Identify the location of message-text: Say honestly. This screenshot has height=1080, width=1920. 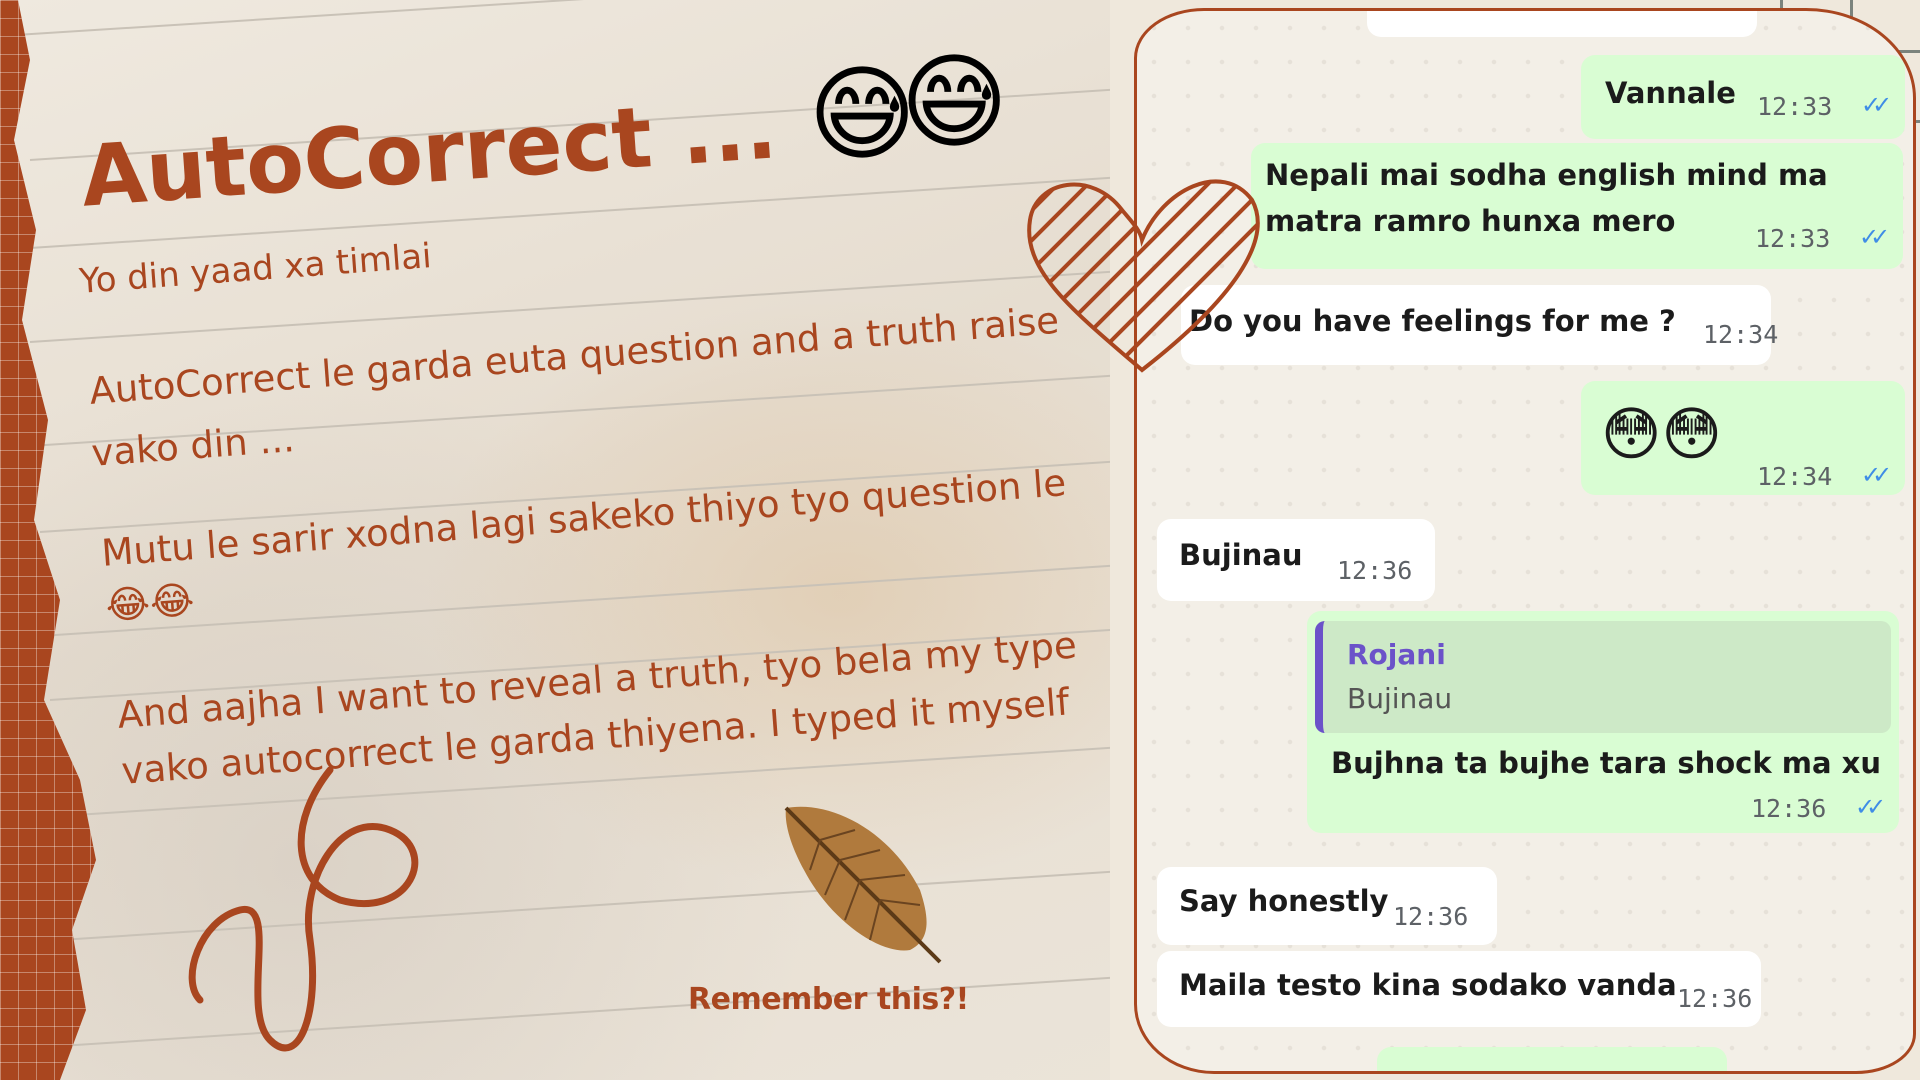
(1284, 901).